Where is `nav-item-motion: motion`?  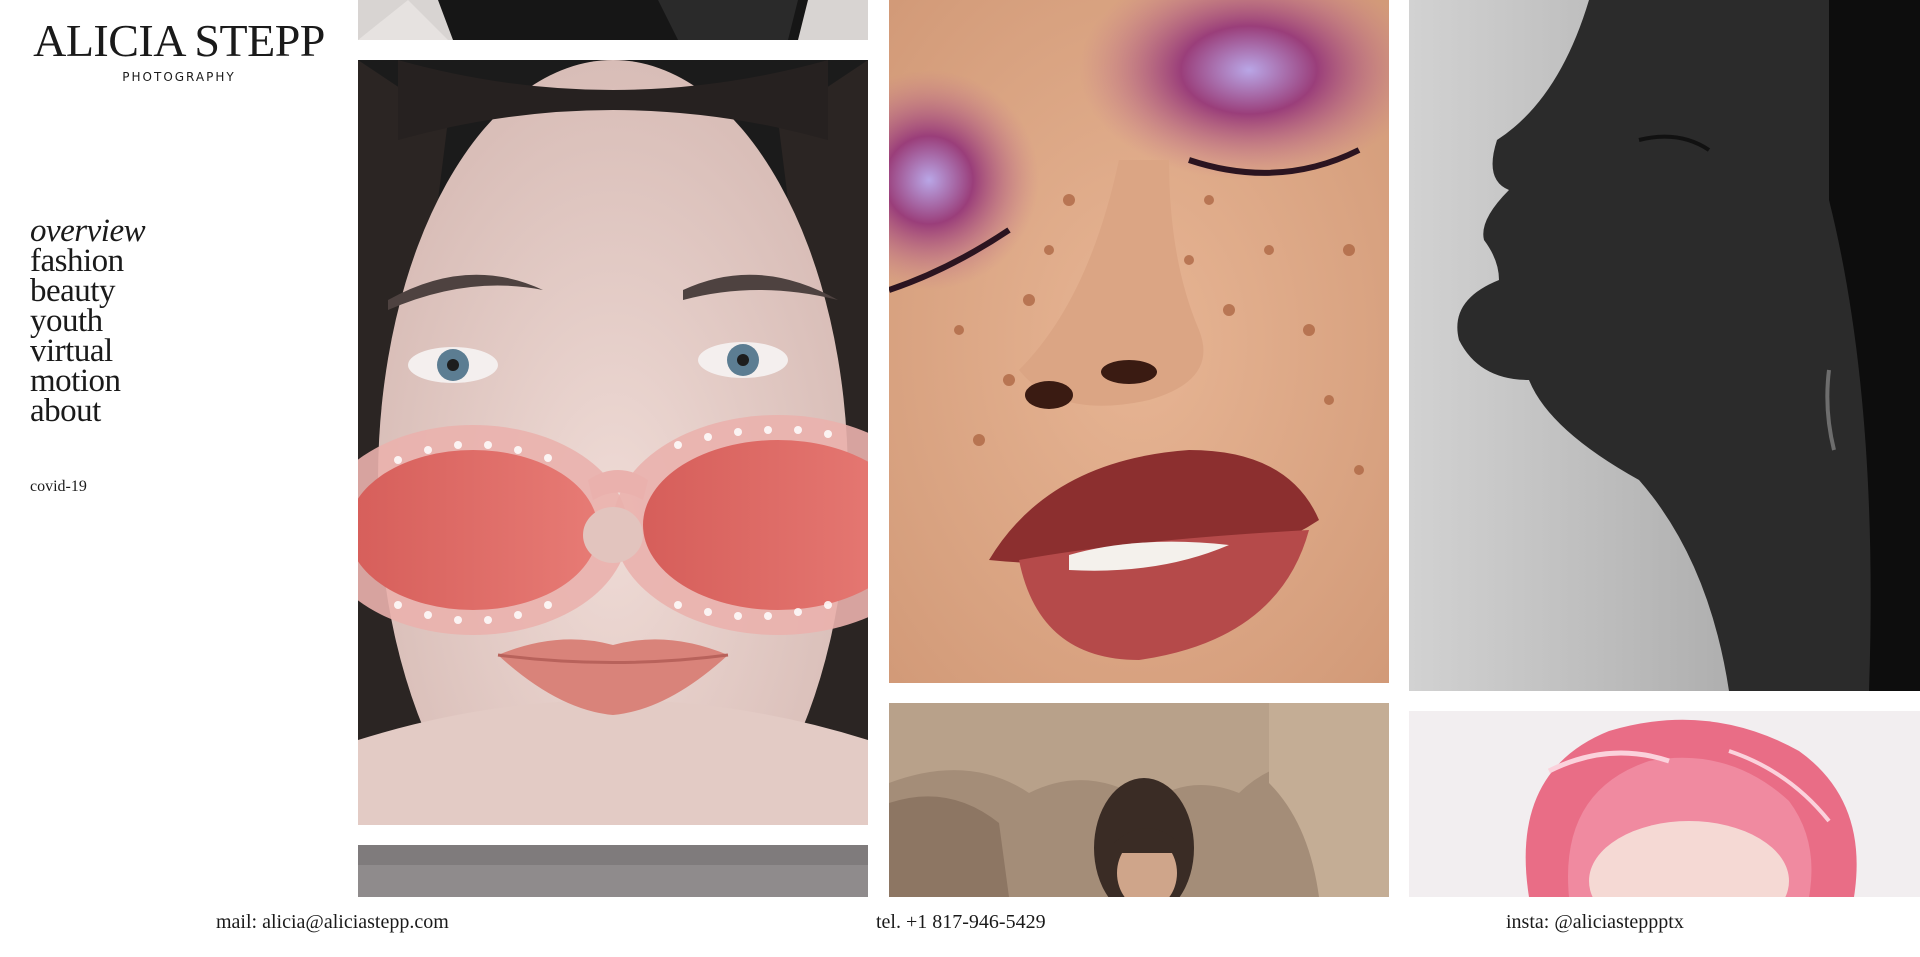 nav-item-motion: motion is located at coordinates (87, 381).